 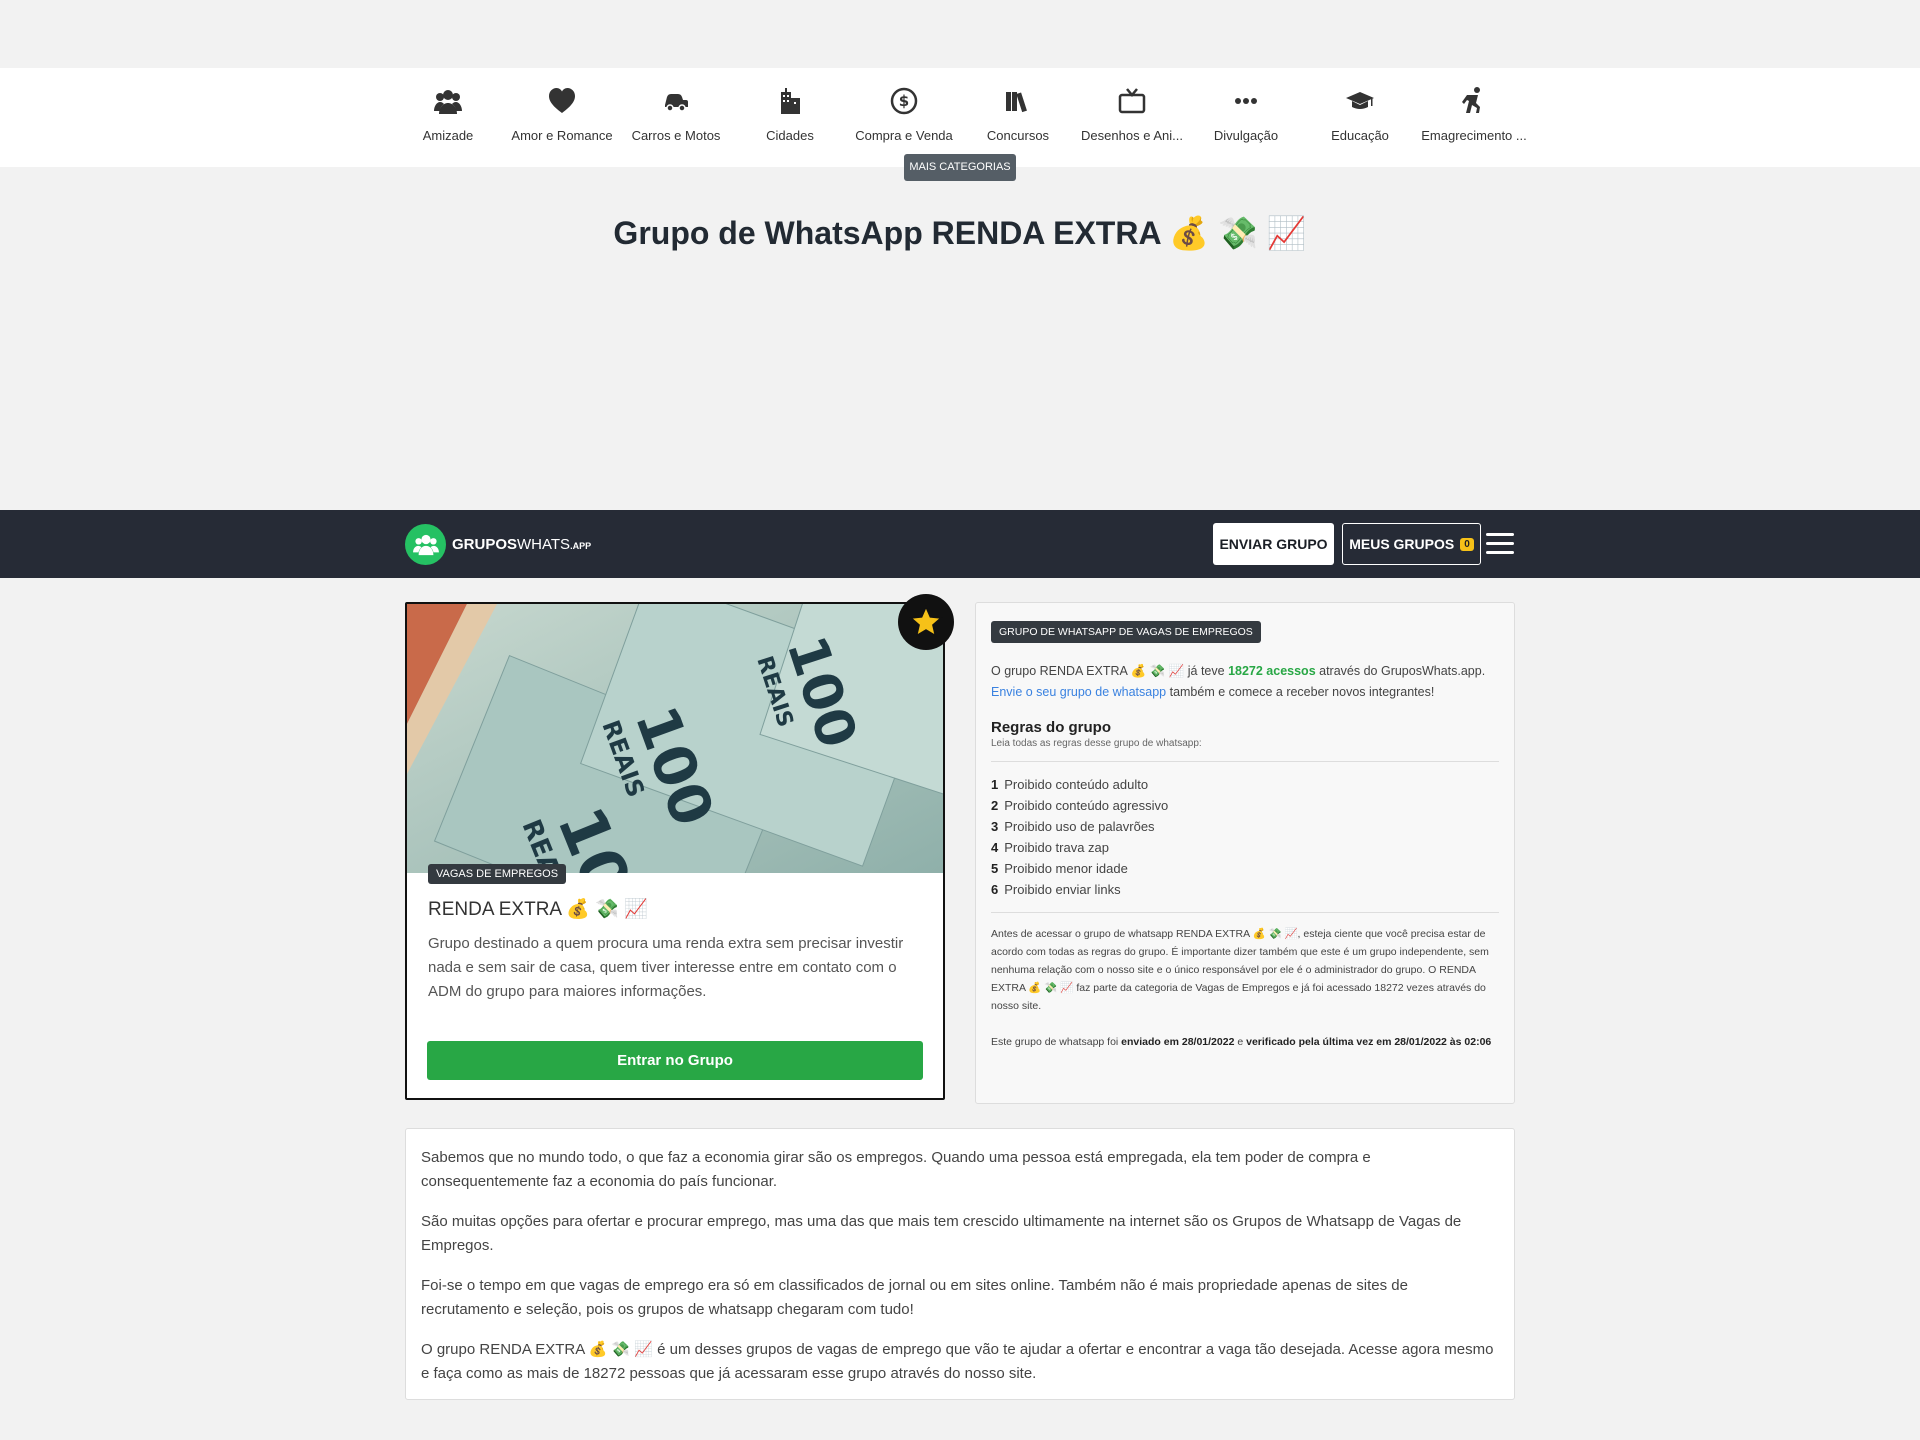 I want to click on category-label: Compra e Venda, so click(x=904, y=135).